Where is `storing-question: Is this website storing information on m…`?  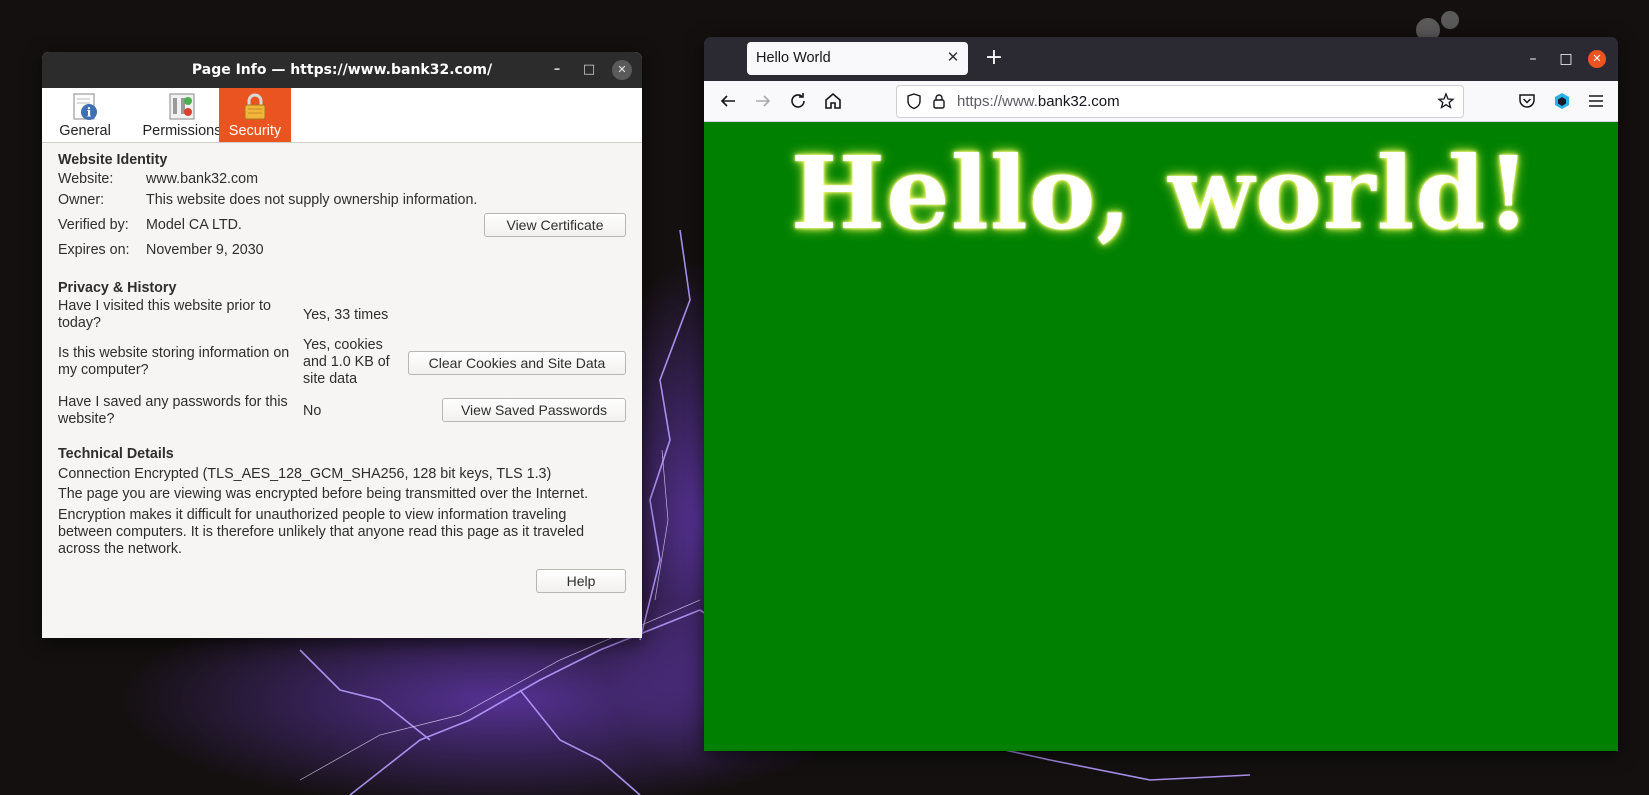
storing-question: Is this website storing information on m… is located at coordinates (174, 361).